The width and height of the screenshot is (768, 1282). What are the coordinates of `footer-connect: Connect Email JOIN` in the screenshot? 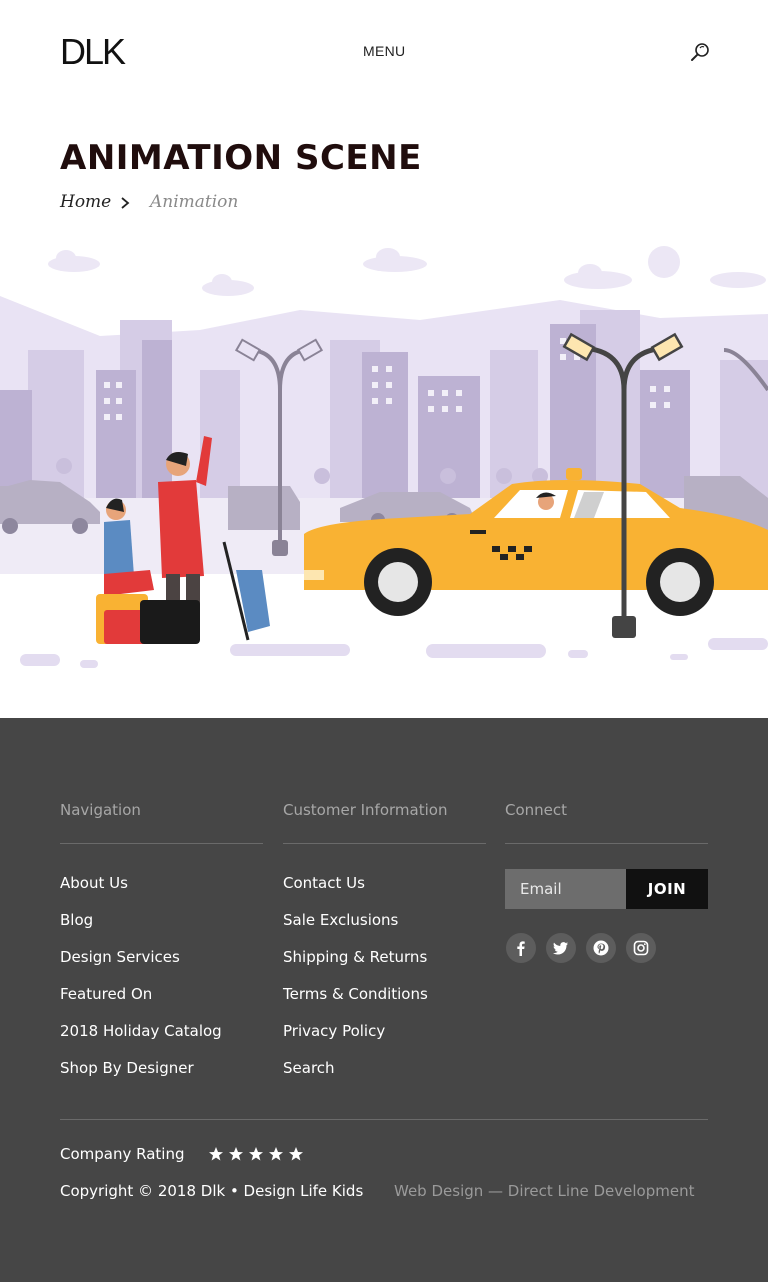 It's located at (606, 880).